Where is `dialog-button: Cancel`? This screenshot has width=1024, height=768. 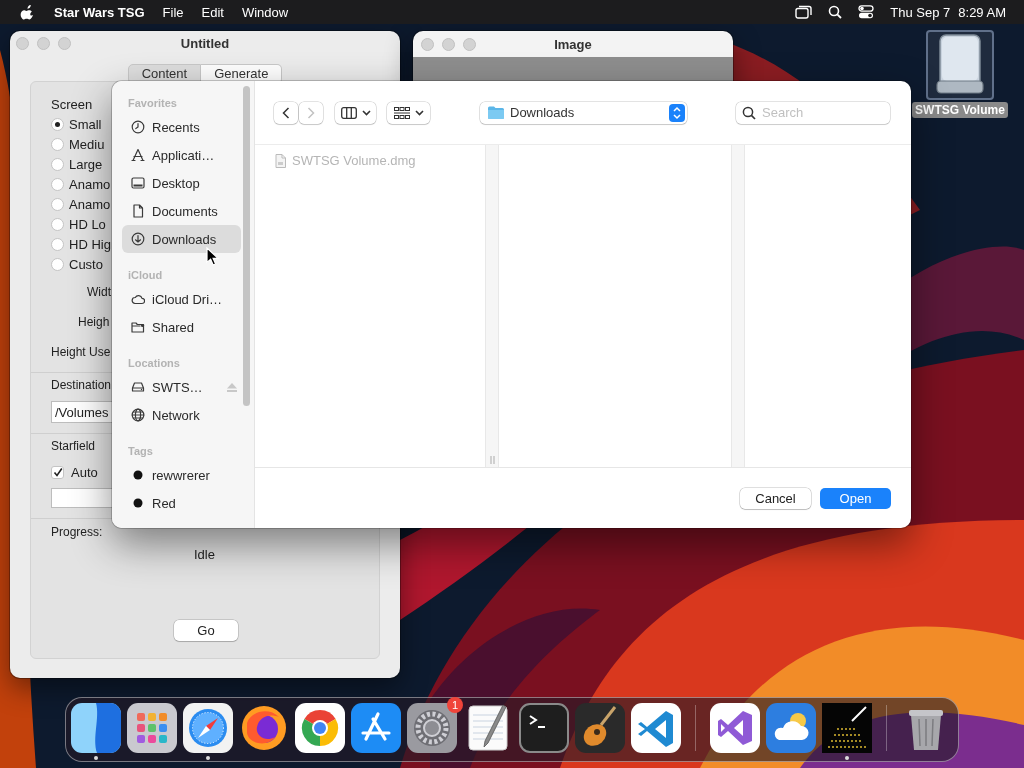
dialog-button: Cancel is located at coordinates (775, 498).